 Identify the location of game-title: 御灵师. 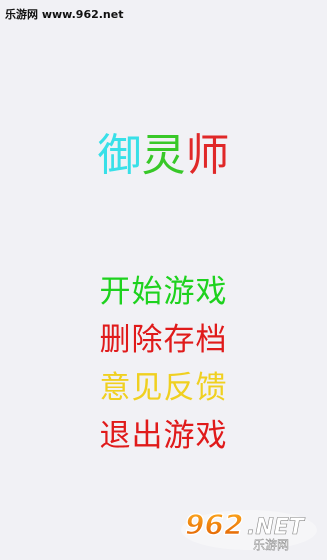
(163, 156).